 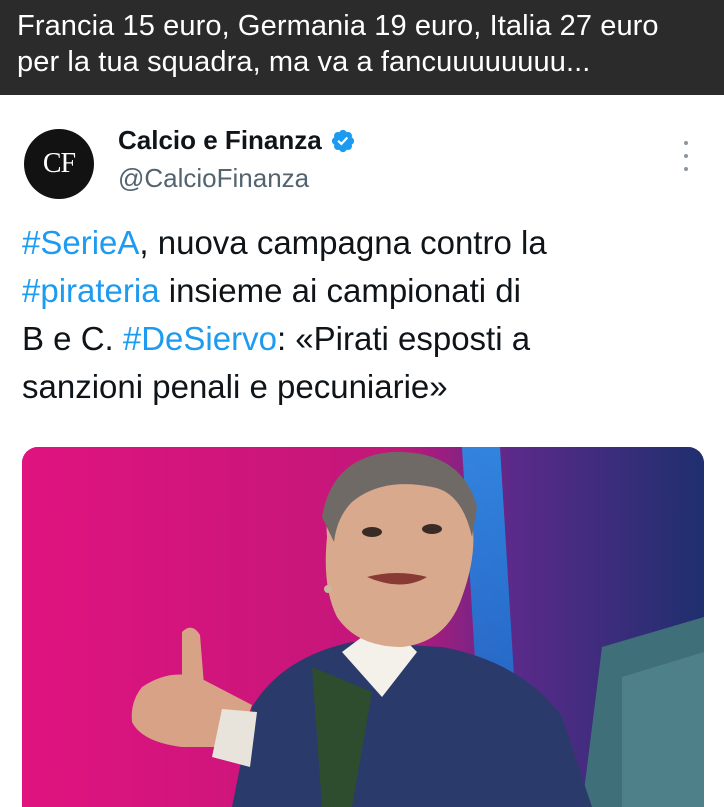 What do you see at coordinates (200, 338) in the screenshot?
I see `hashtag-desiervo: #DeSiervo` at bounding box center [200, 338].